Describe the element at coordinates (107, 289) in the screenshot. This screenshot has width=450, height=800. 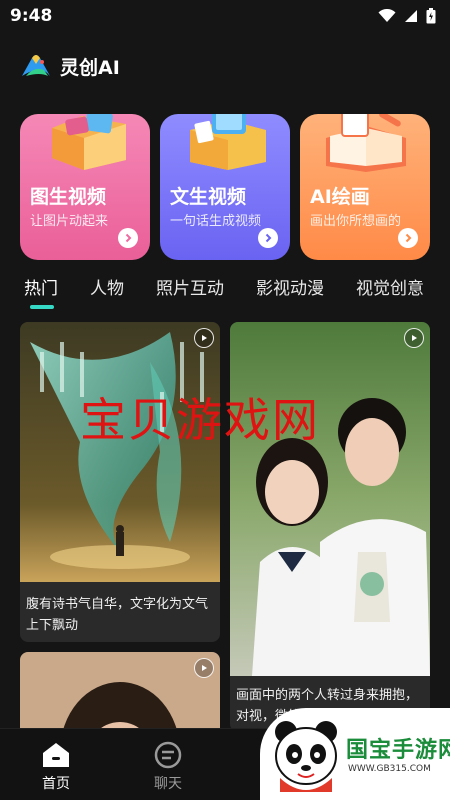
I see `tab-label: 人物` at that location.